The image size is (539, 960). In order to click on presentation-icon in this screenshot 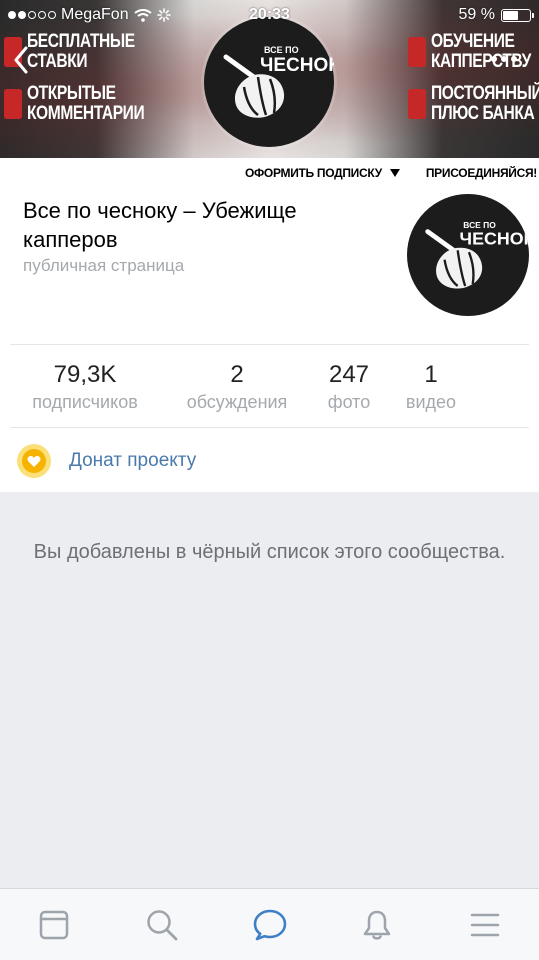, I will do `click(417, 52)`.